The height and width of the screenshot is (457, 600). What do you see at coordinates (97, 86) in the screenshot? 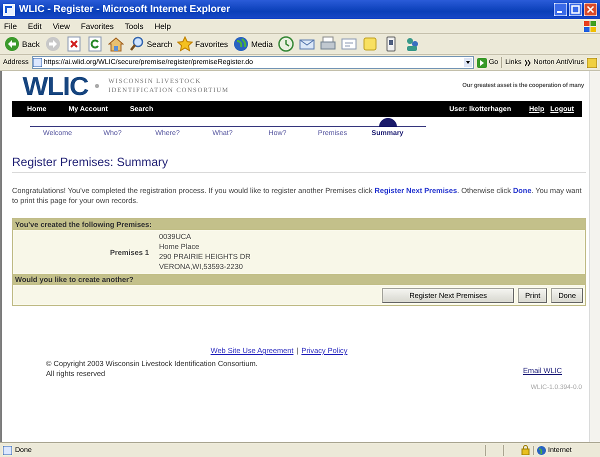
I see `bullet-icon` at bounding box center [97, 86].